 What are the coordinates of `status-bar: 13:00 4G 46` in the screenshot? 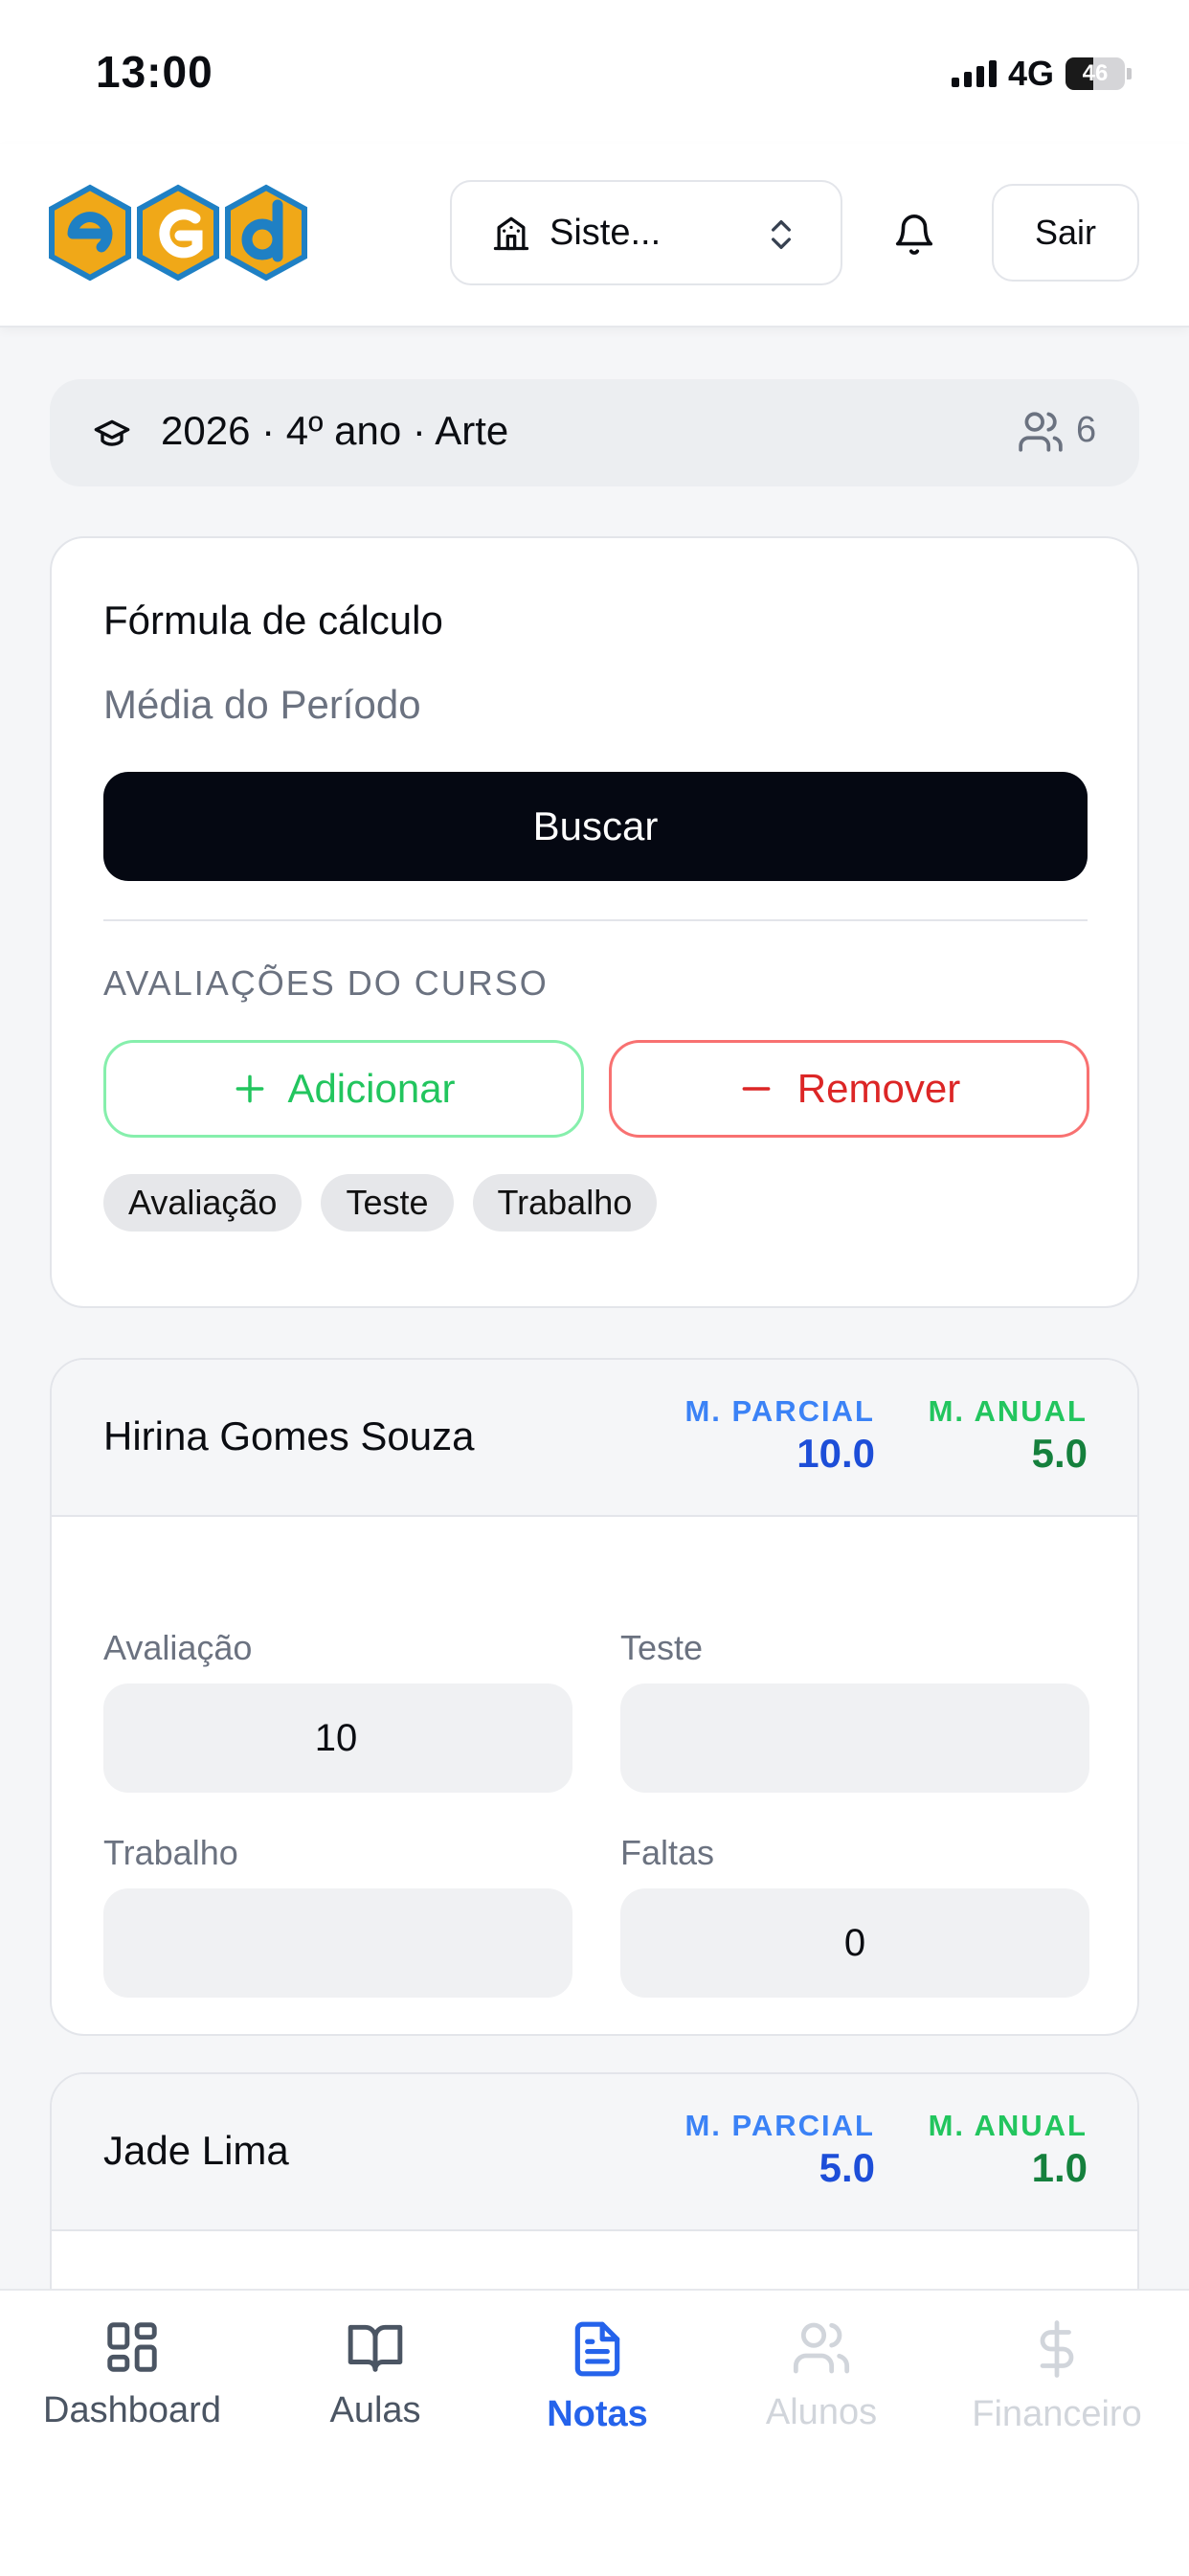 It's located at (594, 72).